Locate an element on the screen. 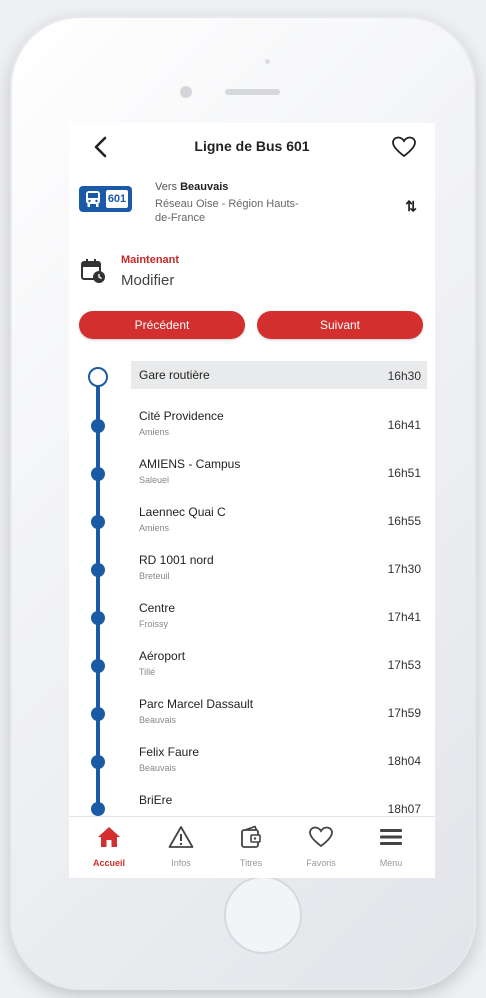 This screenshot has width=486, height=998. stop-row: Cité Providence Amiens 16h41 is located at coordinates (252, 429).